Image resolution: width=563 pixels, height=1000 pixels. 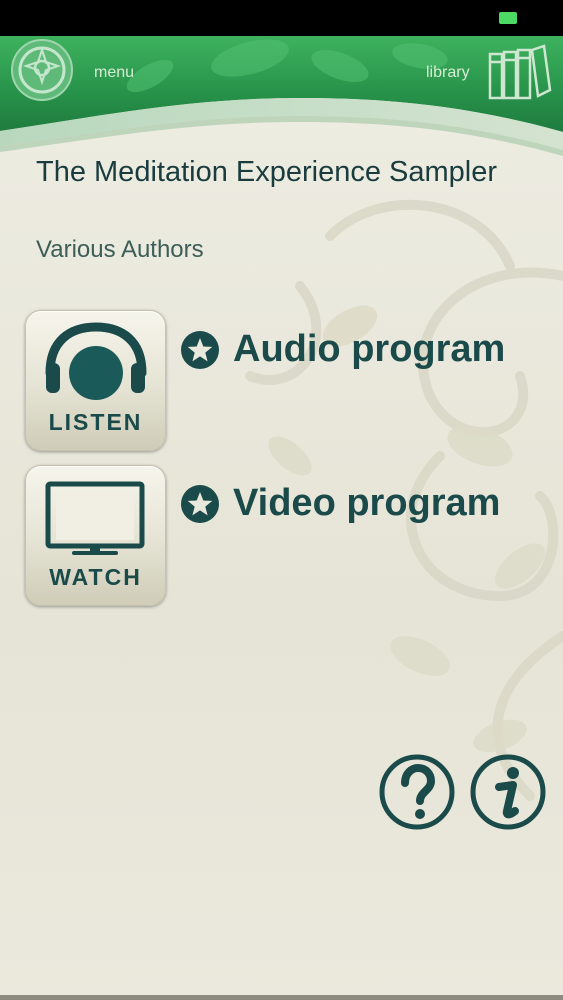 I want to click on menu-emblem-icon, so click(x=42, y=70).